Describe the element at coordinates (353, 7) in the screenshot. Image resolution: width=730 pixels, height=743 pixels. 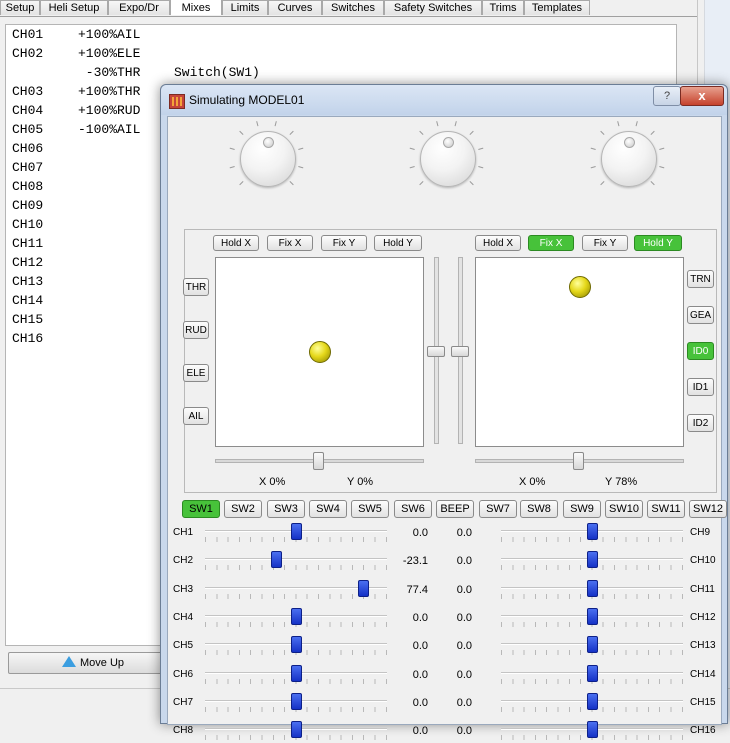
I see `tab-switches: Switches` at that location.